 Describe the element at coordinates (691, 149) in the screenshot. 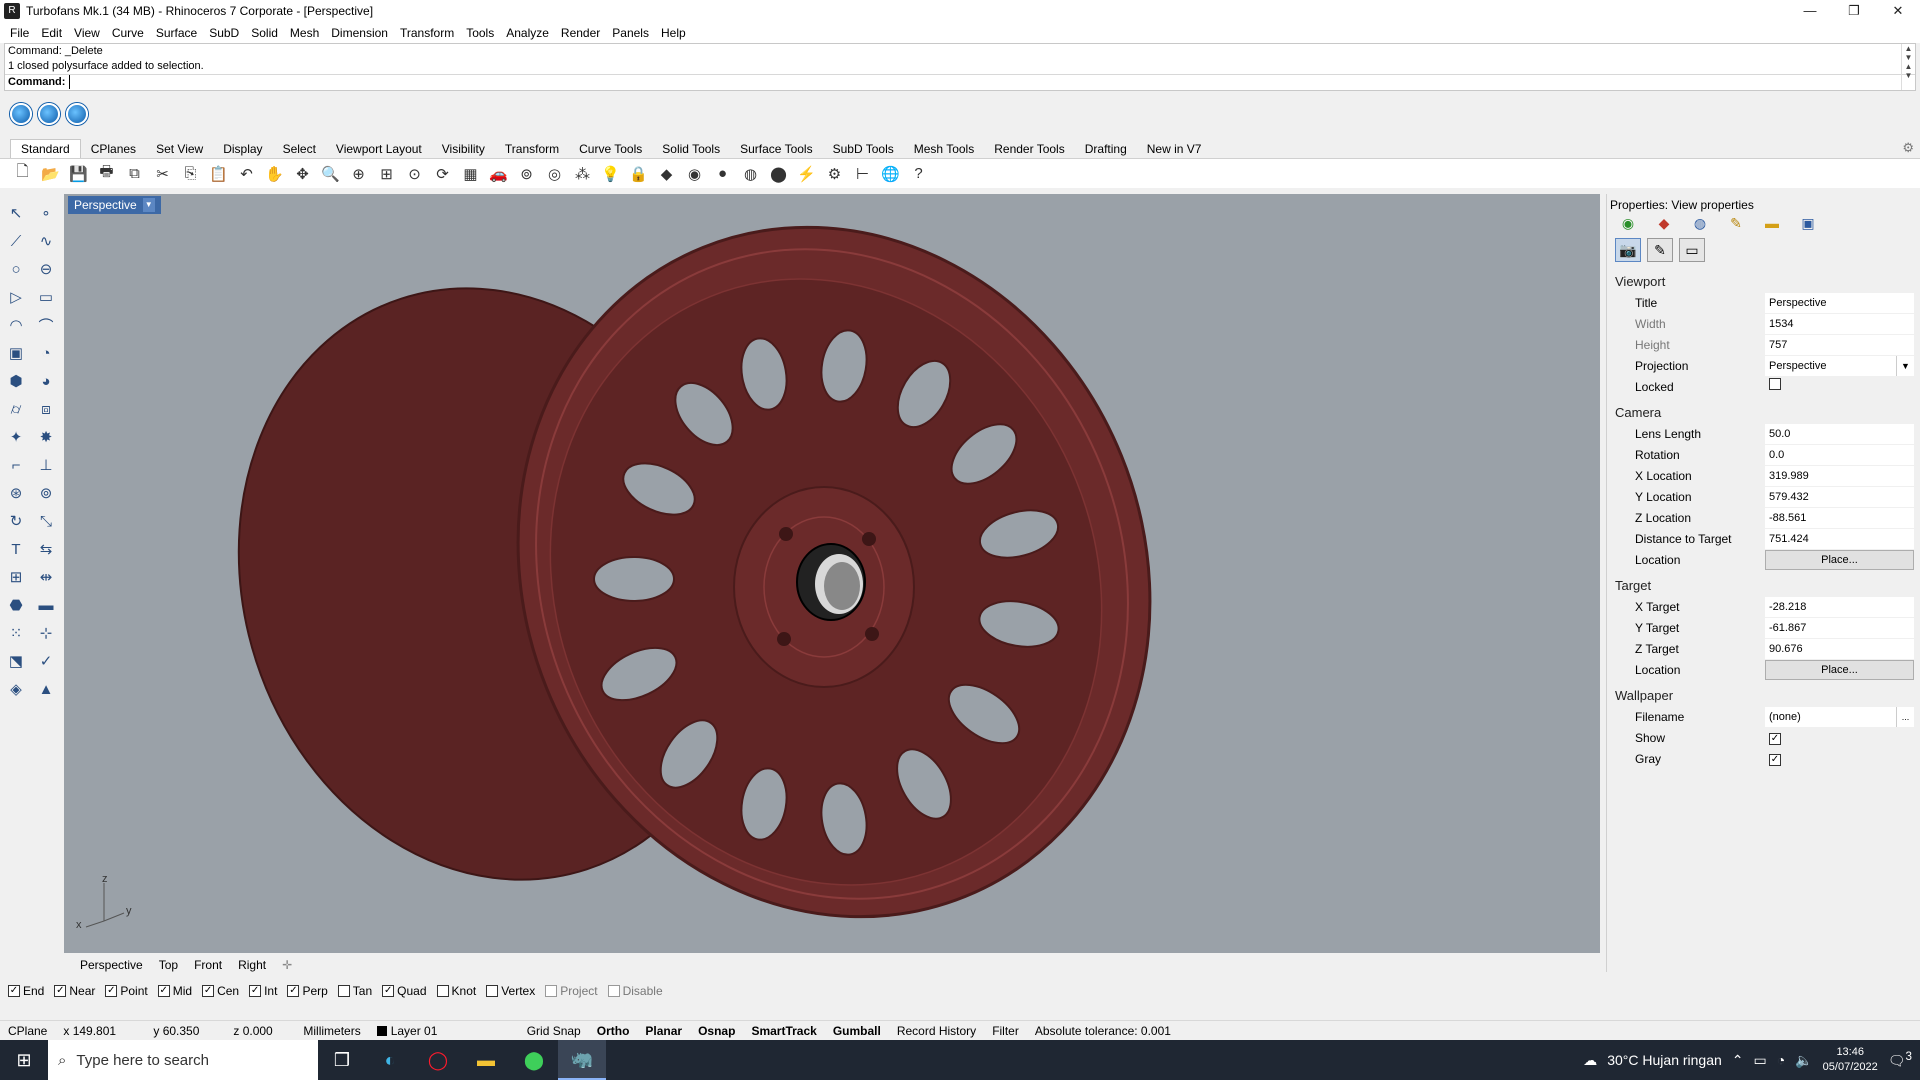

I see `tab-solid-tools: Solid Tools` at that location.